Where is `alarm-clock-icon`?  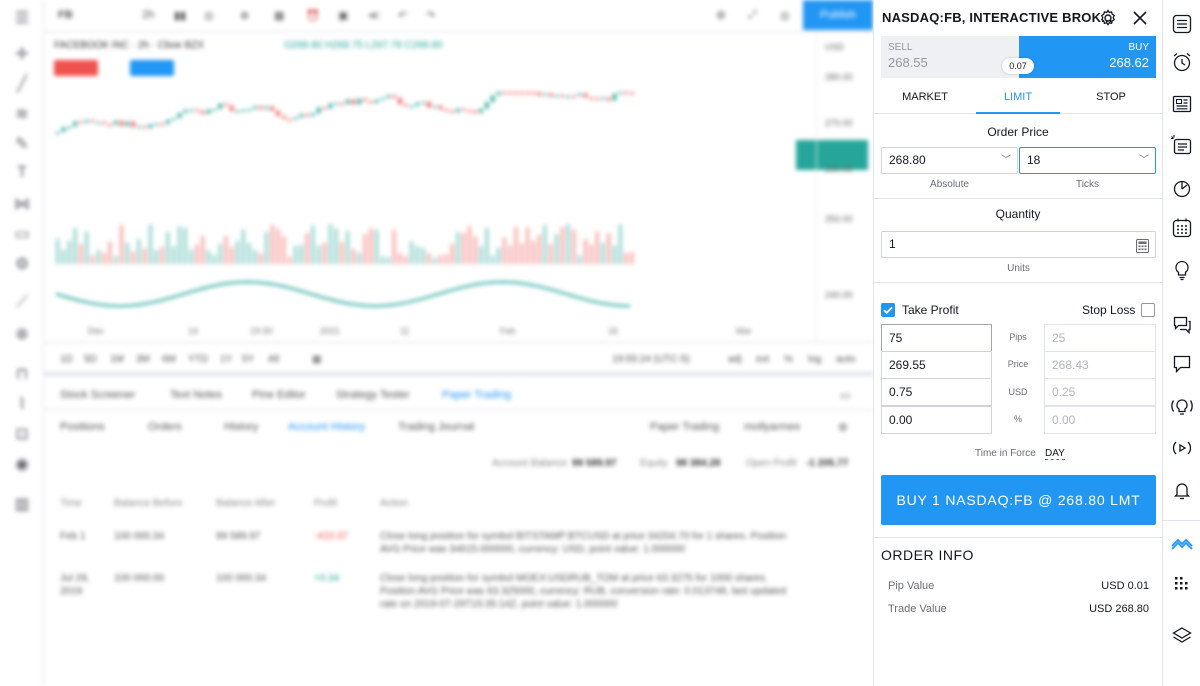 alarm-clock-icon is located at coordinates (1182, 62).